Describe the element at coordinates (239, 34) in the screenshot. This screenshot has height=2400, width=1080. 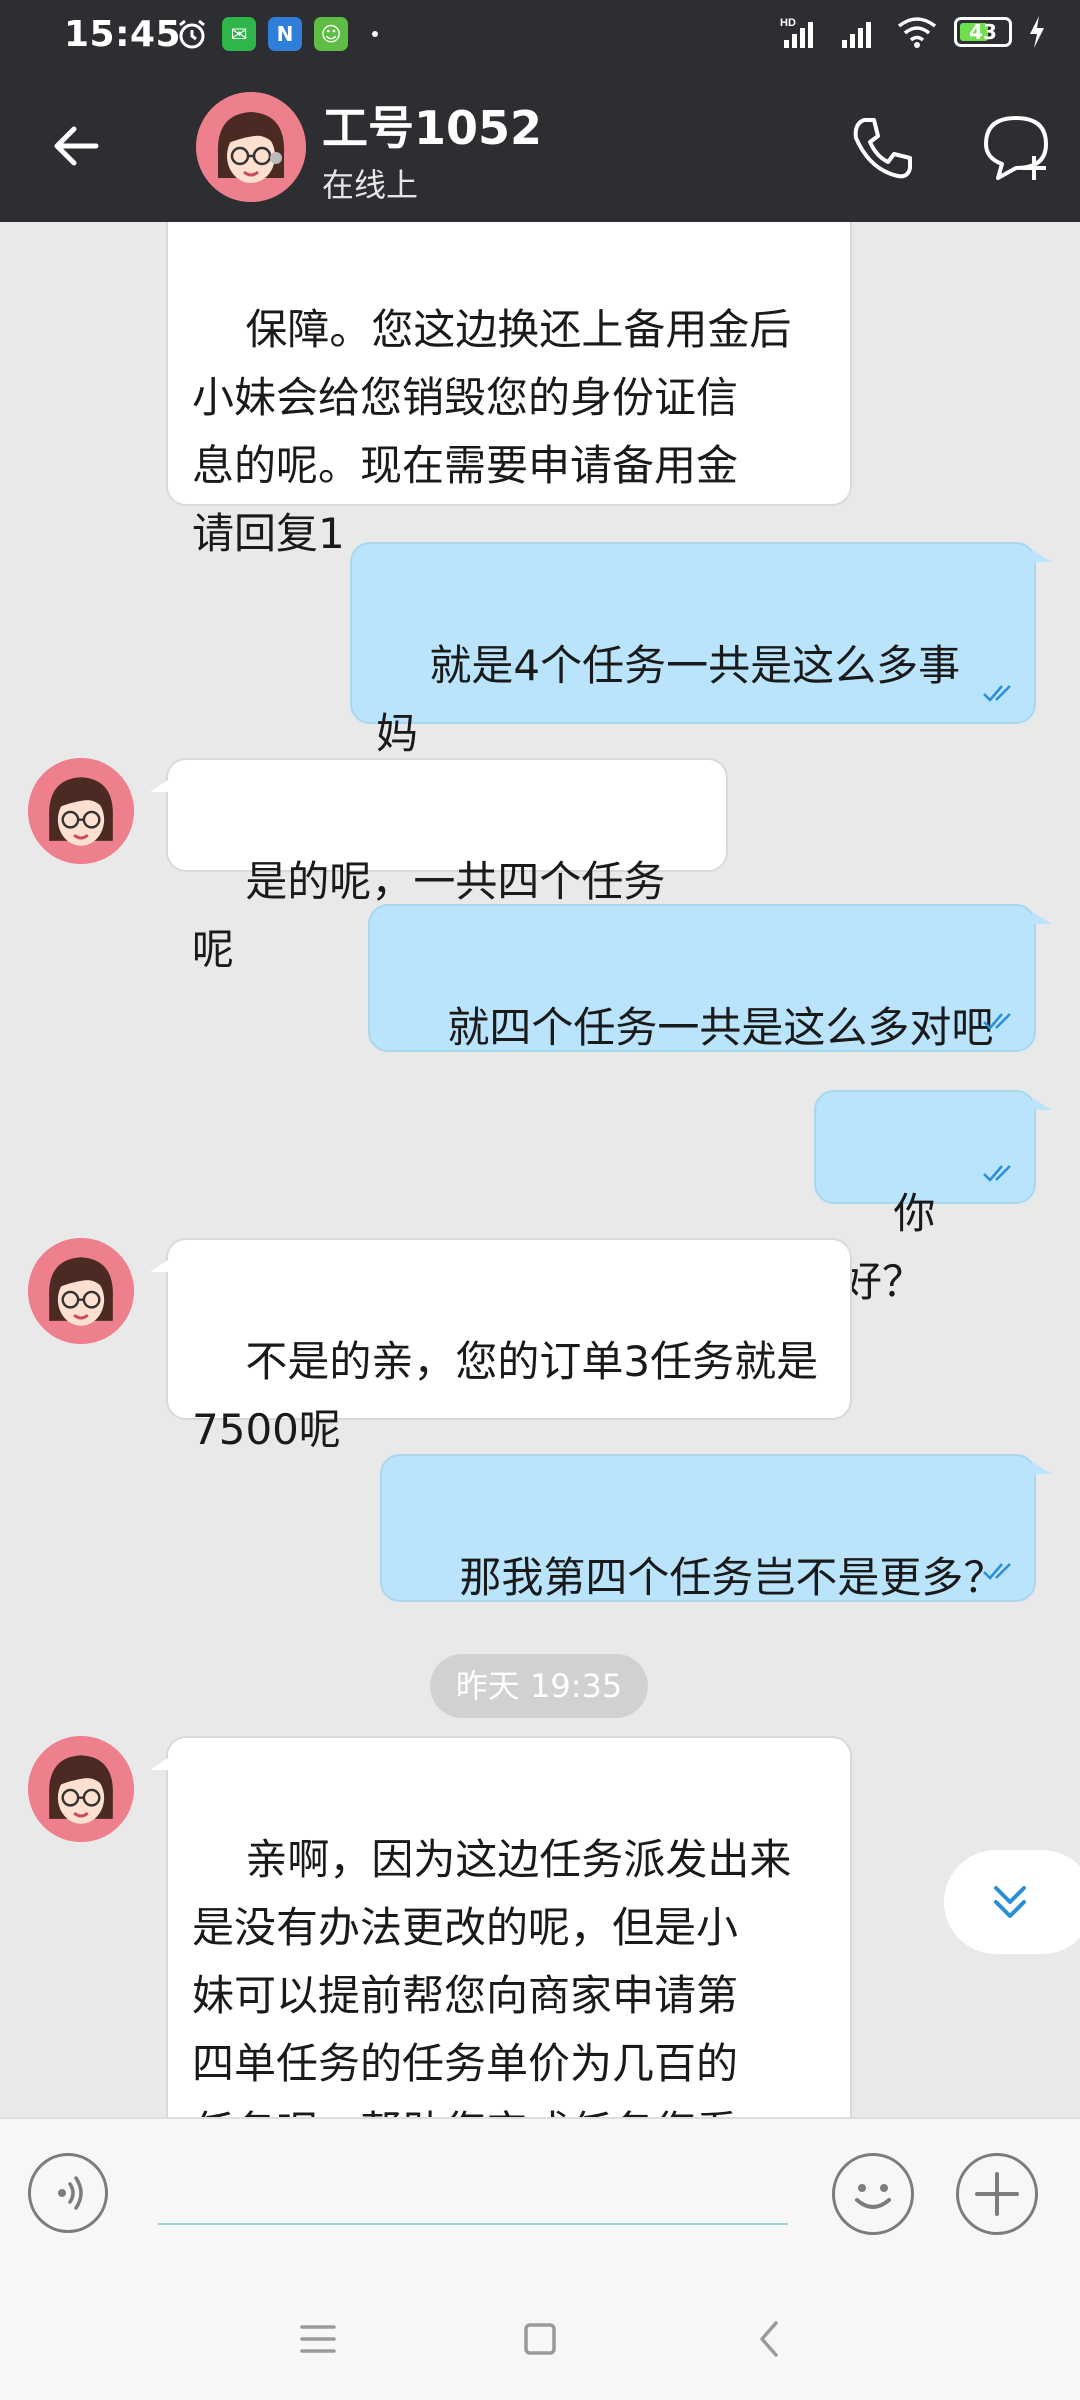
I see `wechat-icon: ✉` at that location.